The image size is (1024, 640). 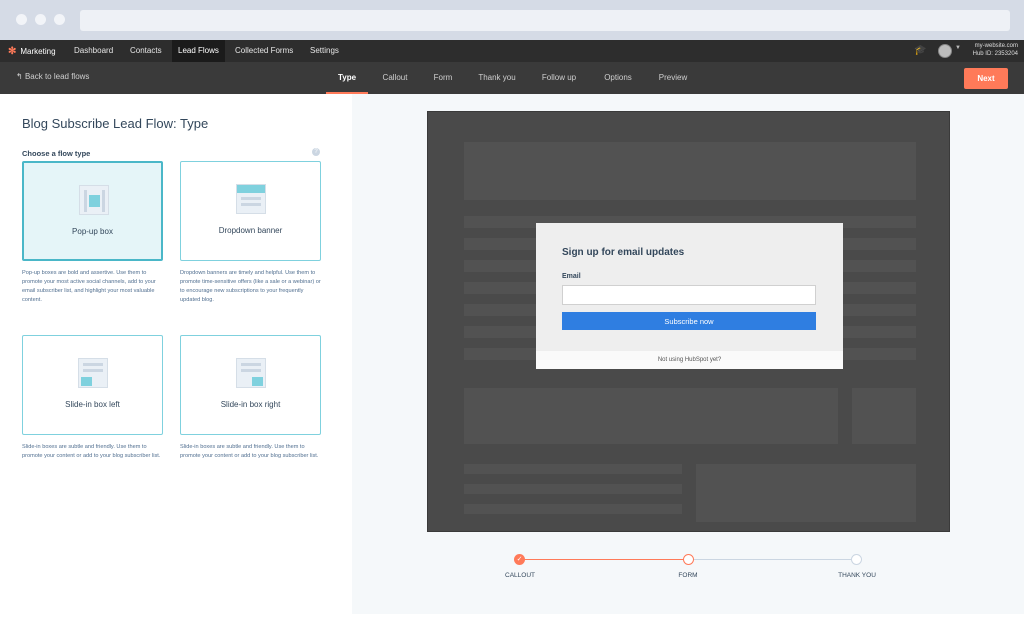 I want to click on window-minimize-dot, so click(x=40, y=19).